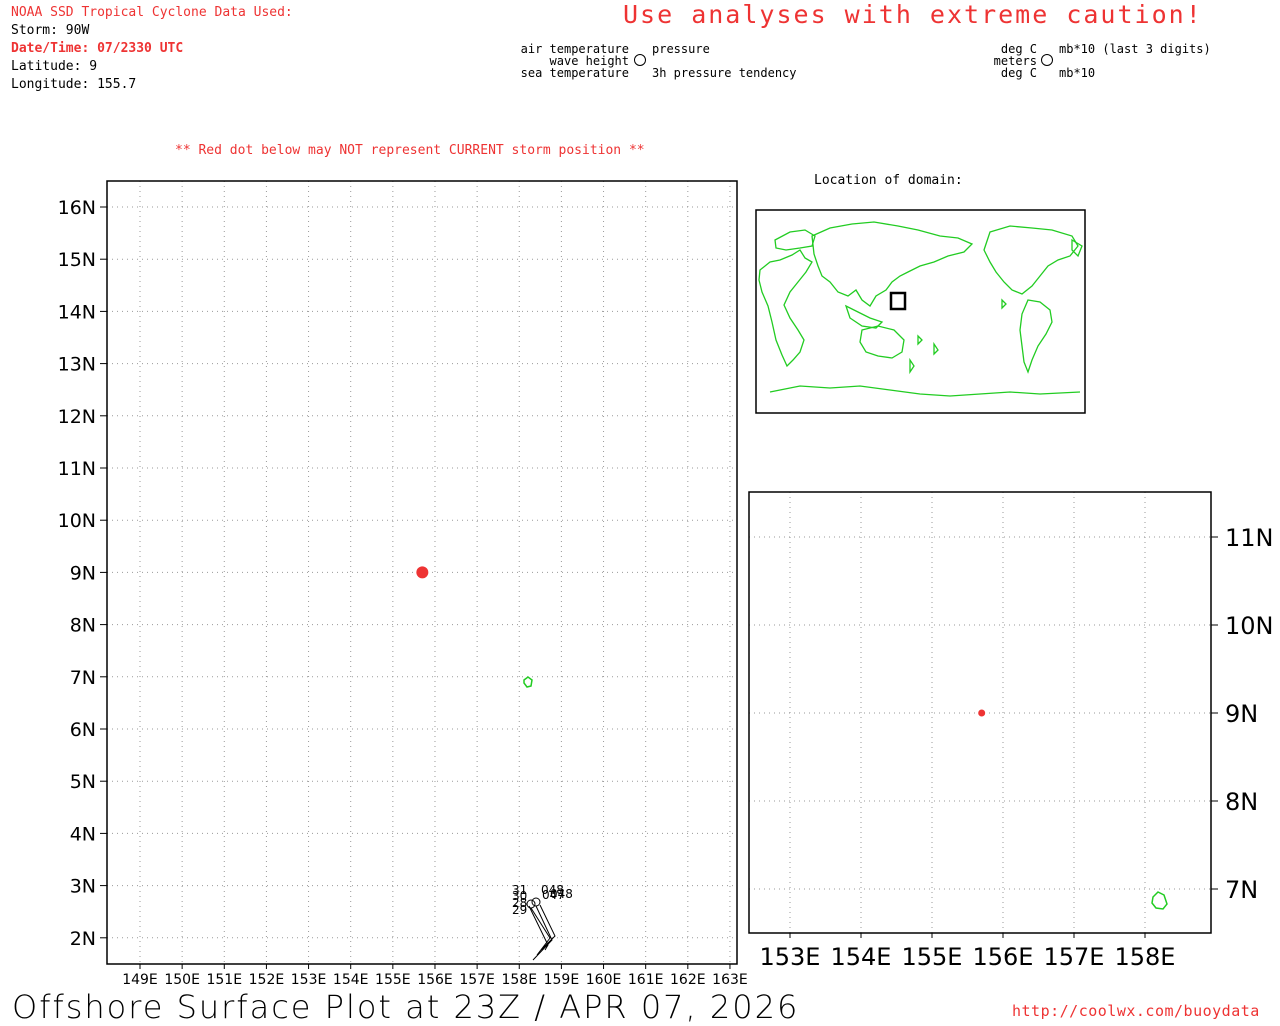 The image size is (1280, 1026). What do you see at coordinates (224, 980) in the screenshot?
I see `main-lon-label: 151E` at bounding box center [224, 980].